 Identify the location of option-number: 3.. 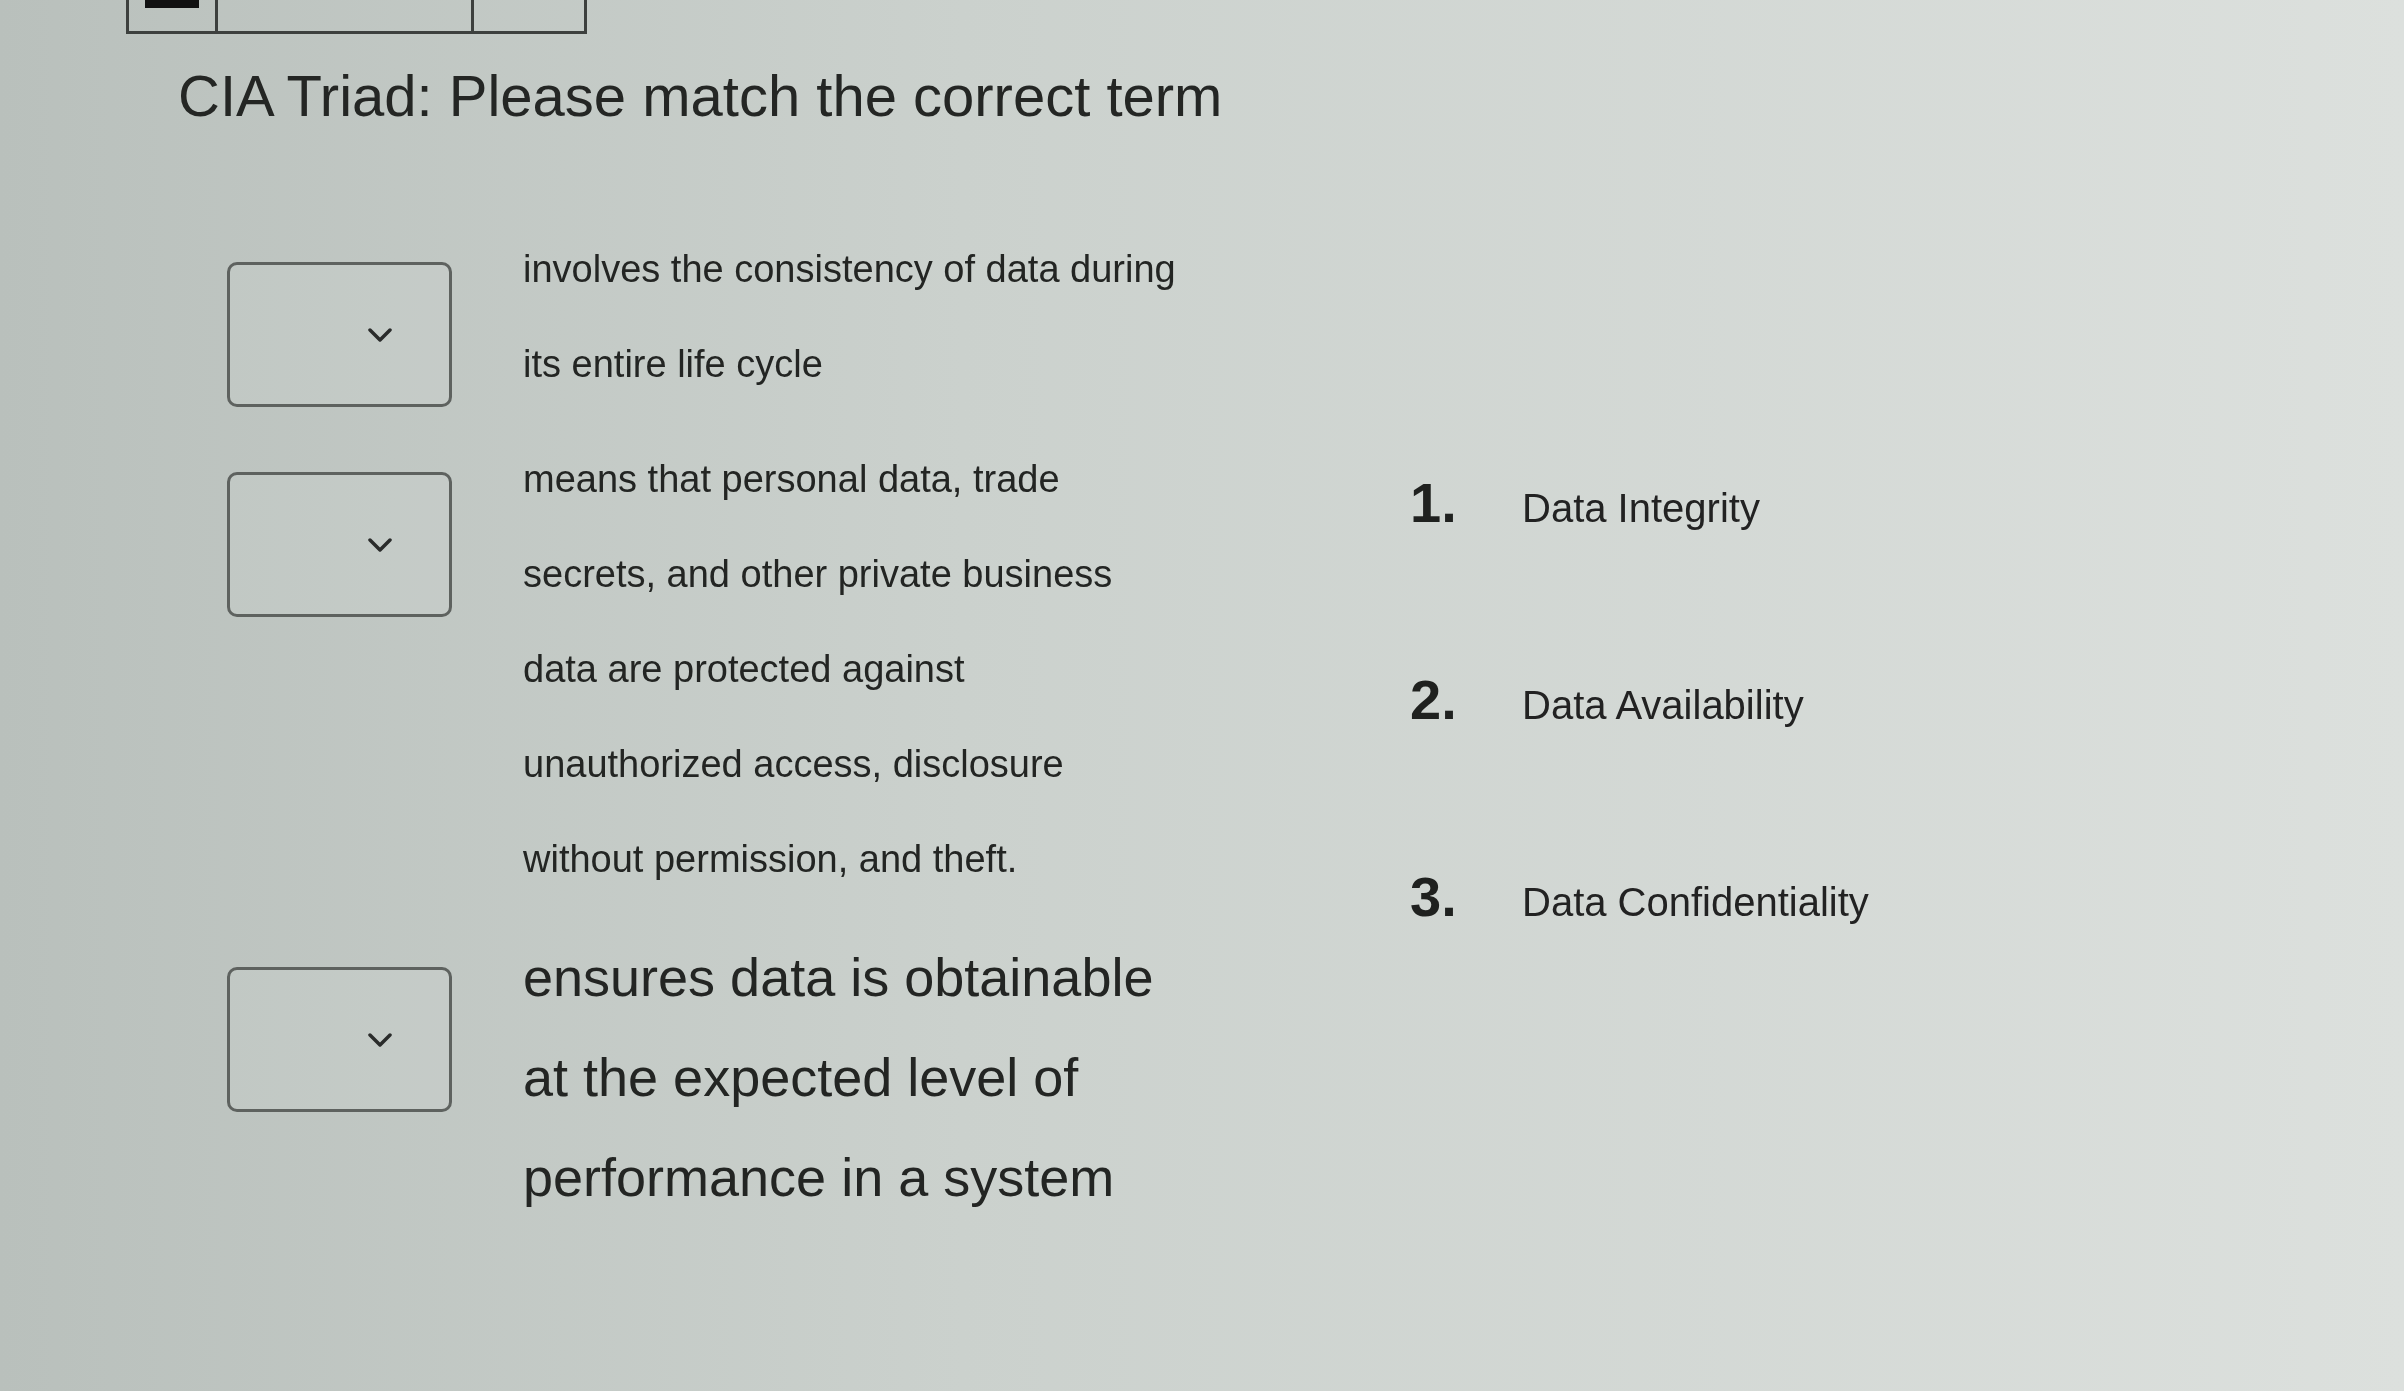
(1434, 897).